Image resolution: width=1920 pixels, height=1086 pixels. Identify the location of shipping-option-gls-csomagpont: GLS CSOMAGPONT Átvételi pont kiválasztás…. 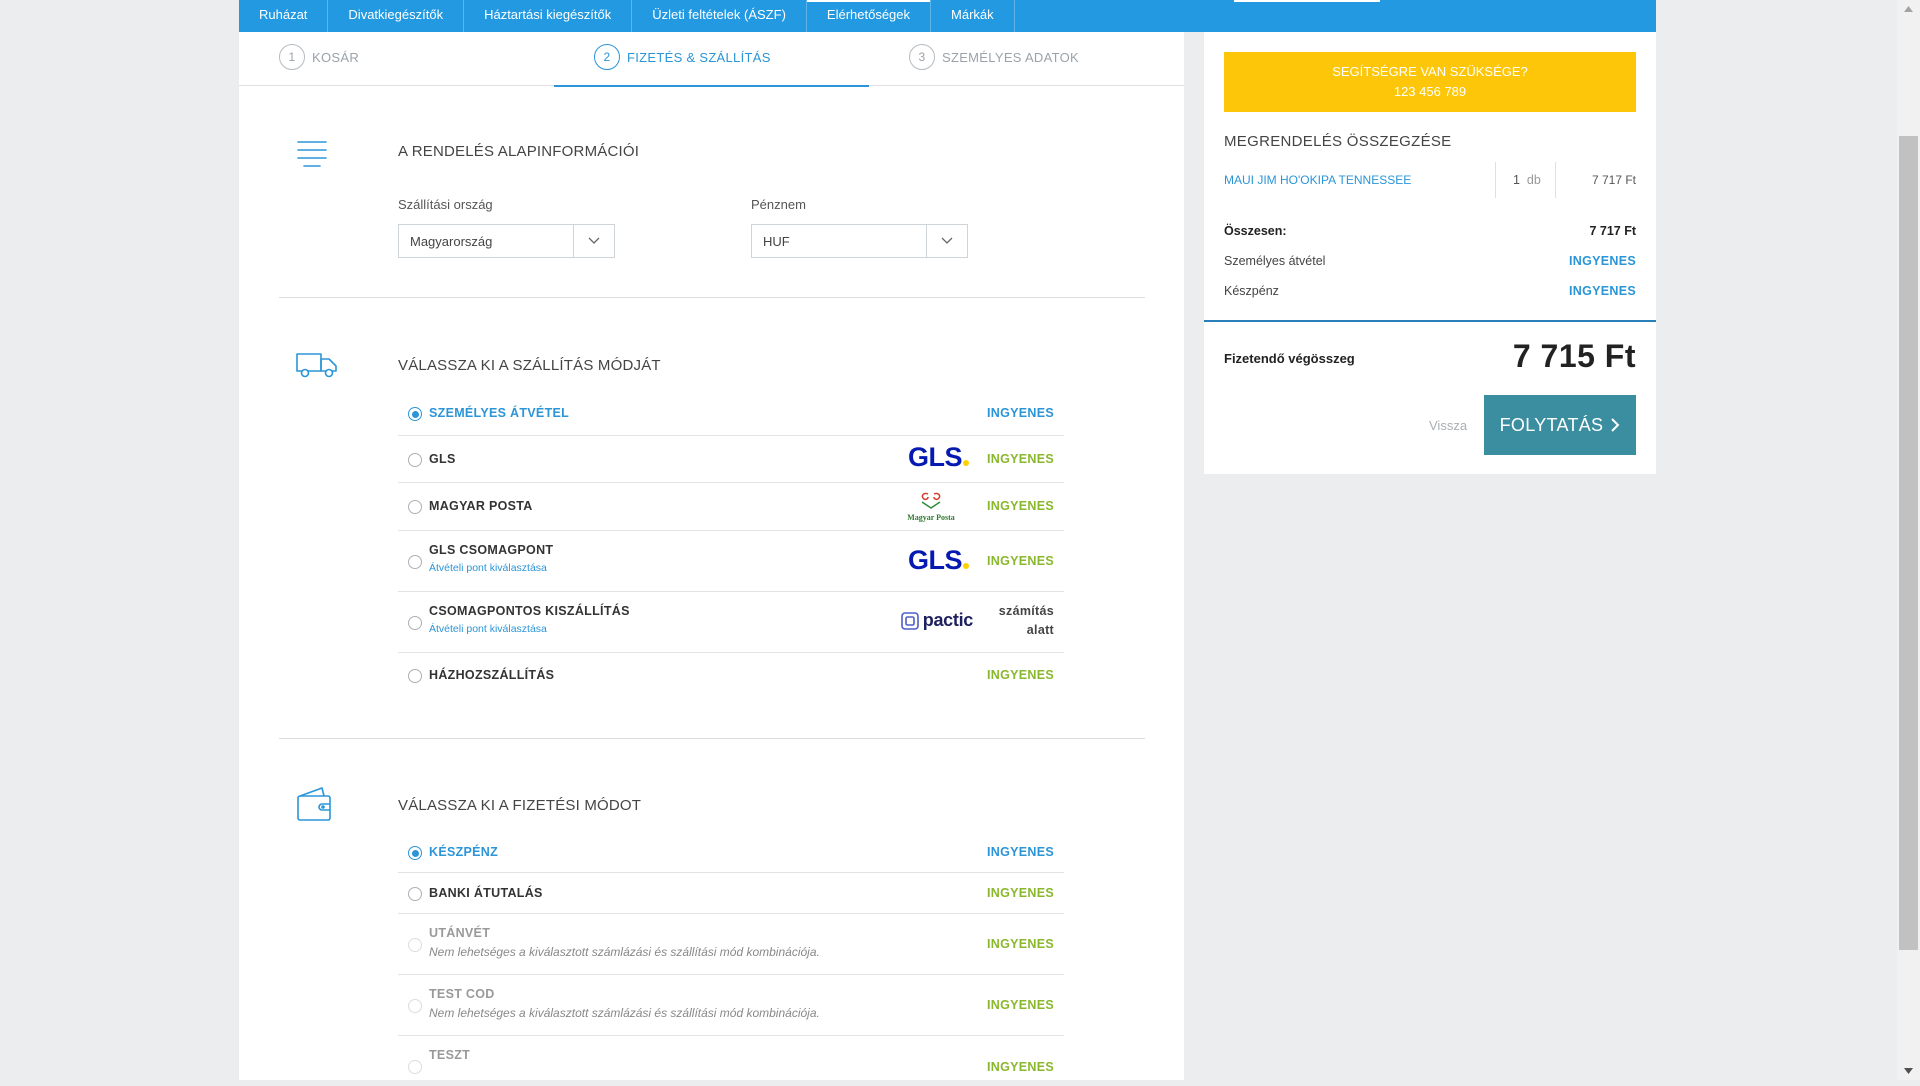
(731, 561).